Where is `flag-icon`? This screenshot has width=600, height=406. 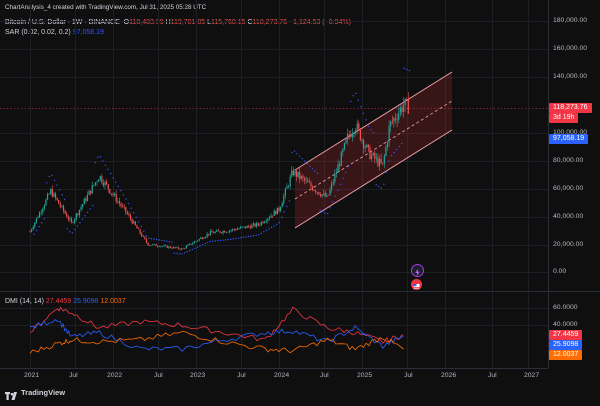
flag-icon is located at coordinates (416, 284).